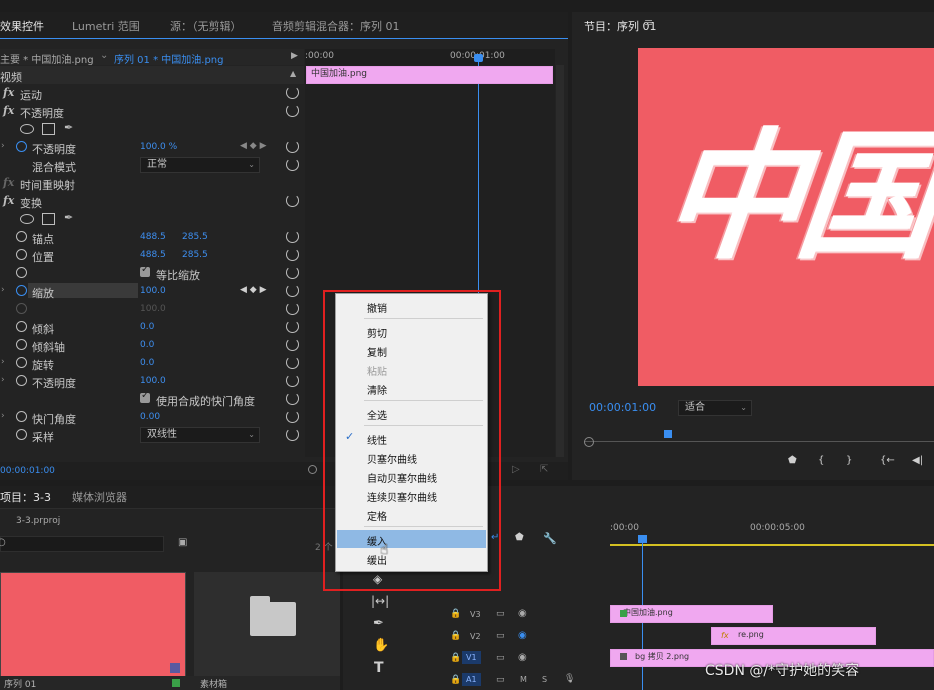 This screenshot has height=690, width=934. Describe the element at coordinates (152, 93) in the screenshot. I see `row-motion: fx 运动` at that location.